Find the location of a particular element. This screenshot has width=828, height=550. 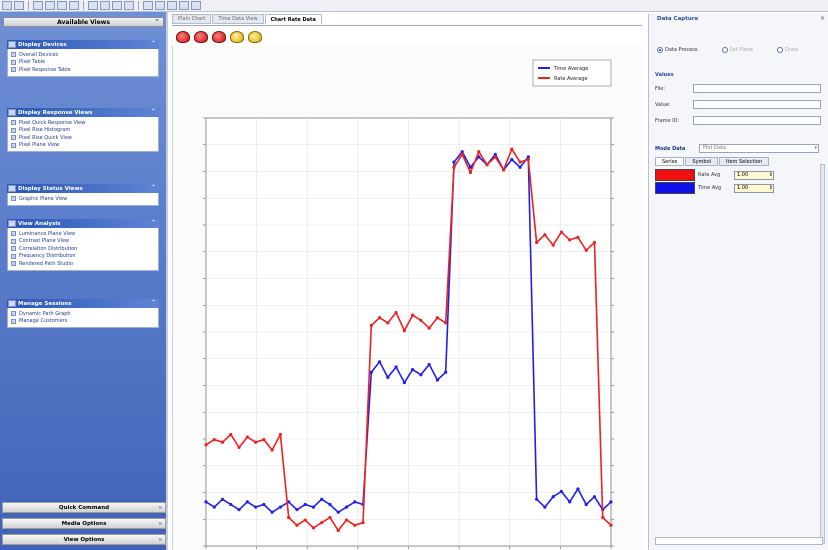

capture-mode-radio: Draw is located at coordinates (787, 50).